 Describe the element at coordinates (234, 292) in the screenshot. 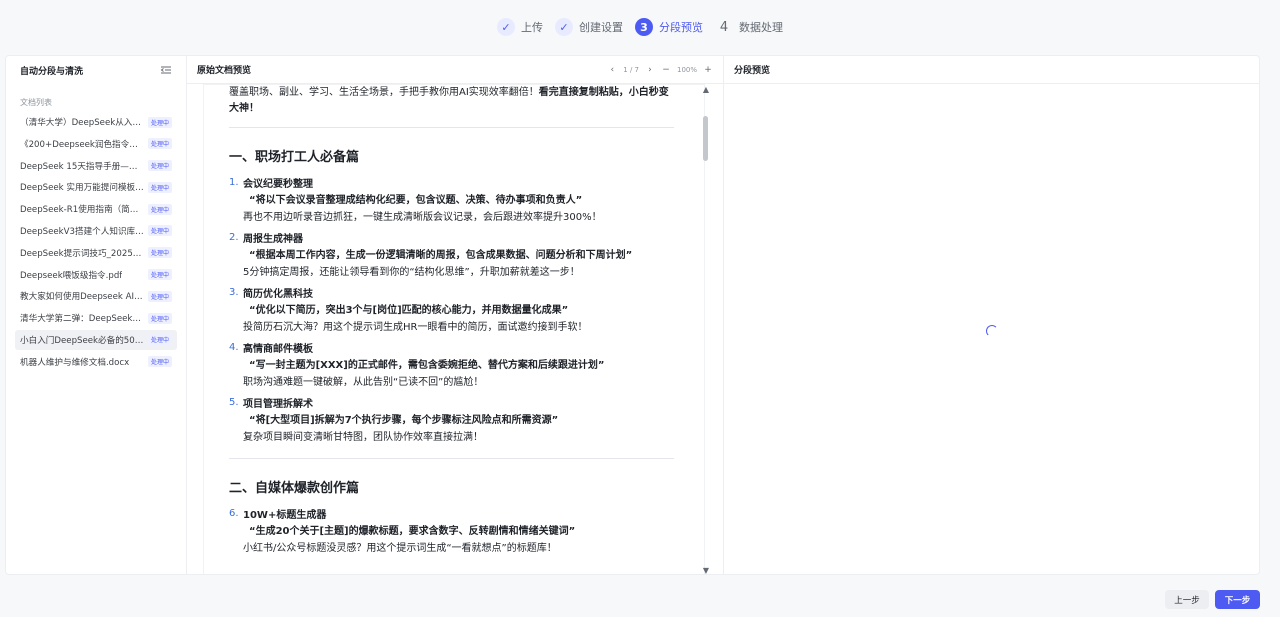

I see `item-number: 3.` at that location.